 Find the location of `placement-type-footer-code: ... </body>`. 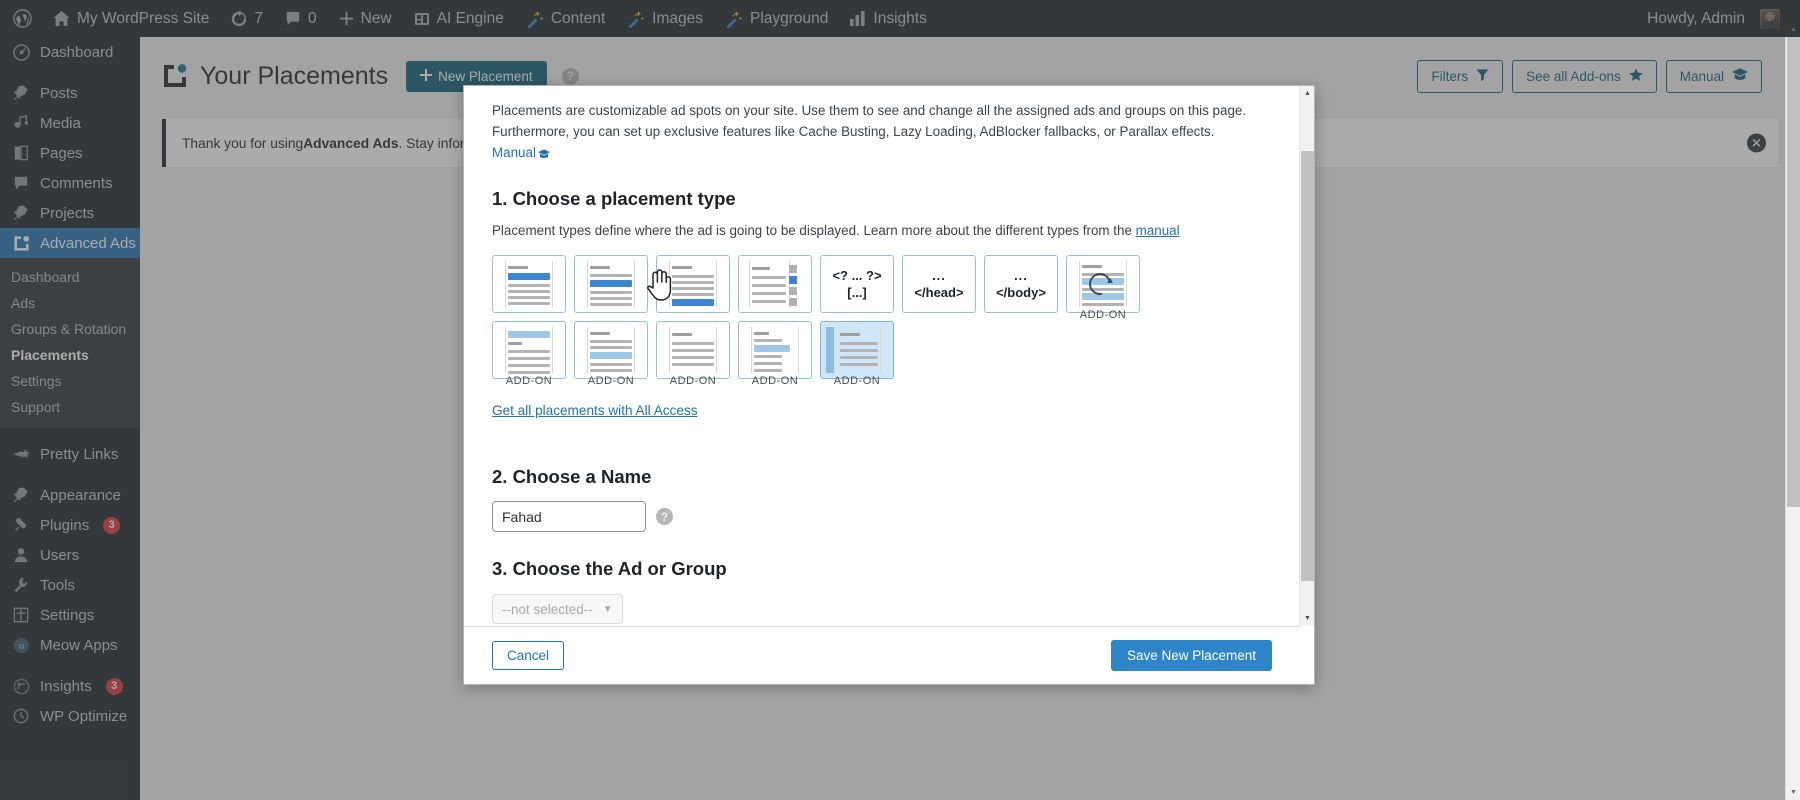

placement-type-footer-code: ... </body> is located at coordinates (1021, 284).